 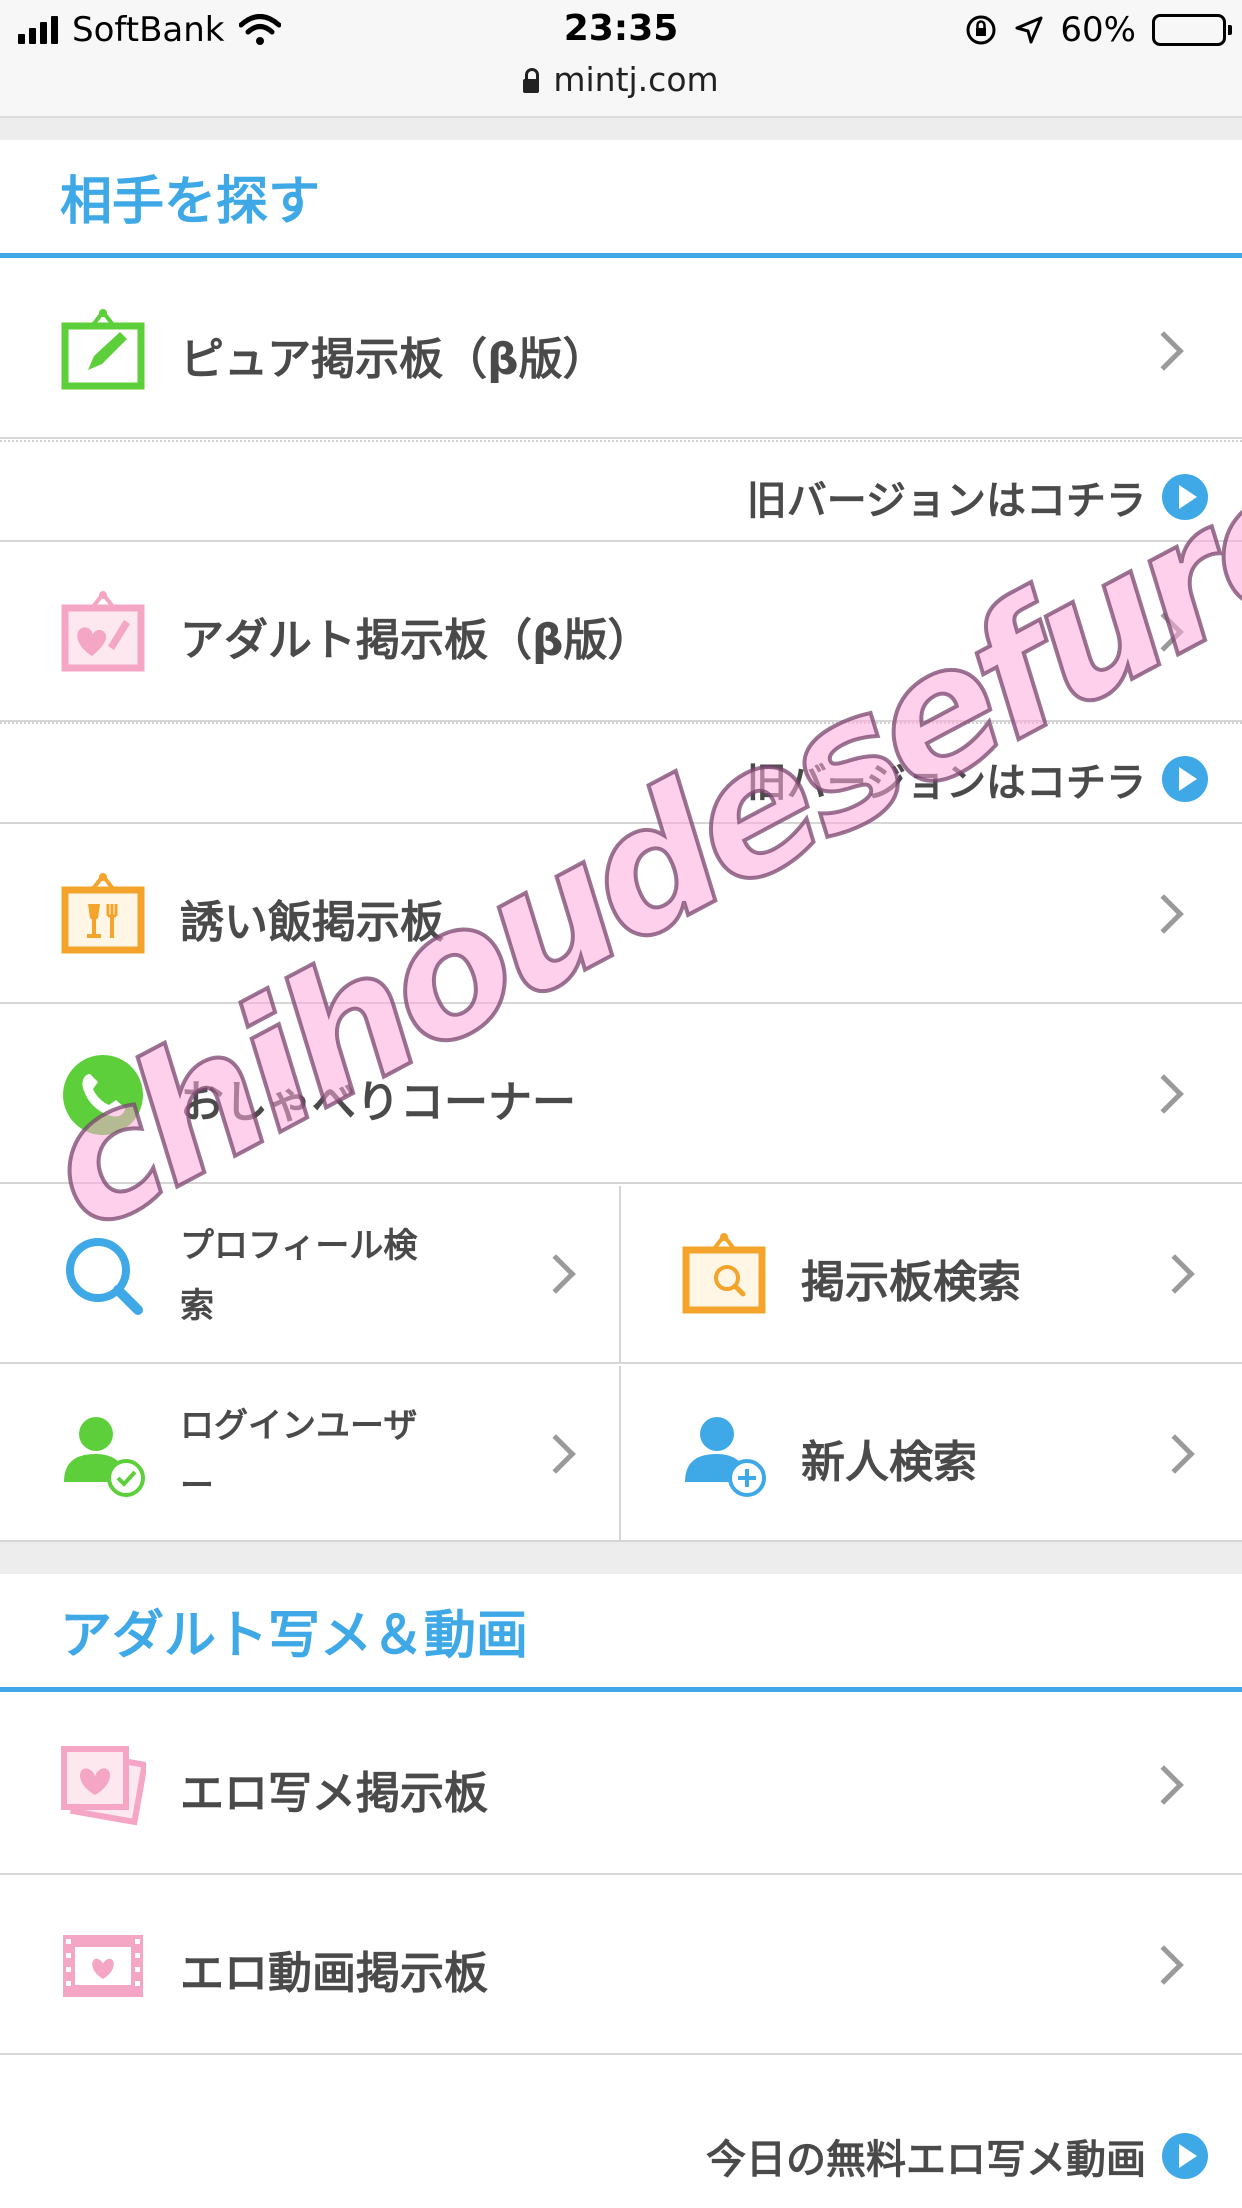 What do you see at coordinates (103, 1786) in the screenshot?
I see `pink-photo-heart-icon` at bounding box center [103, 1786].